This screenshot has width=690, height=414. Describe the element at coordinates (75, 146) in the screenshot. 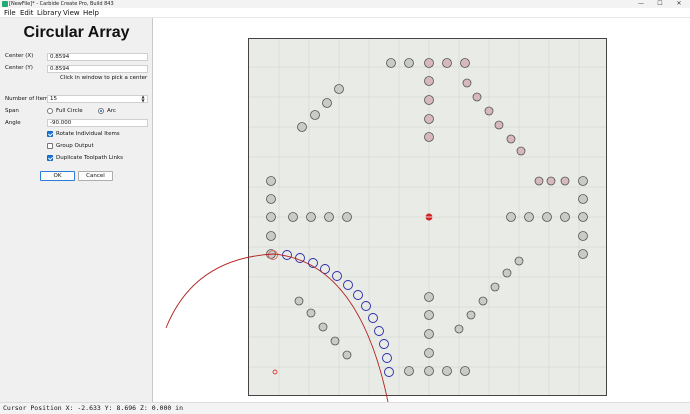

I see `group-output-label: Group Output` at that location.